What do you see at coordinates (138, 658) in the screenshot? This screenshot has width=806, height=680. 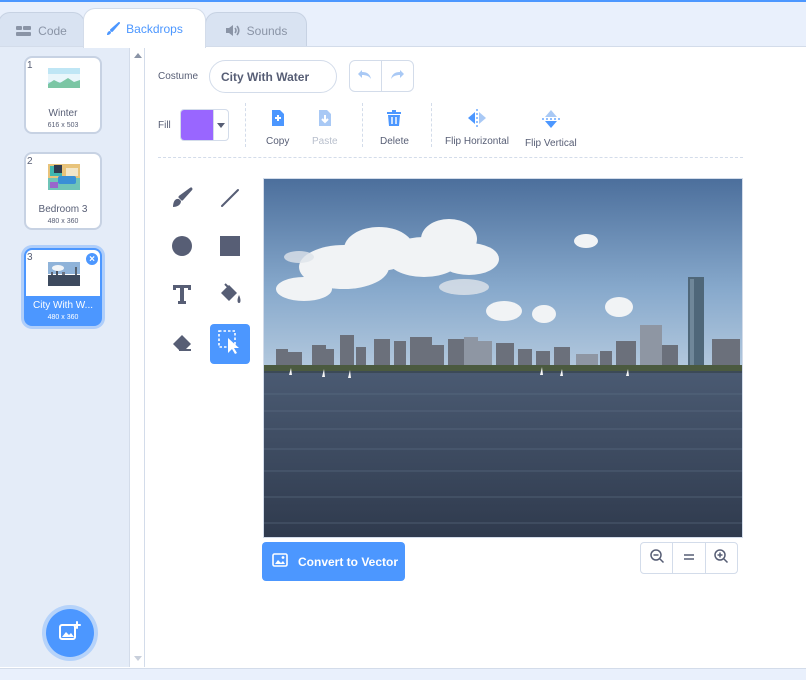 I see `scroll-down-arrow-icon` at bounding box center [138, 658].